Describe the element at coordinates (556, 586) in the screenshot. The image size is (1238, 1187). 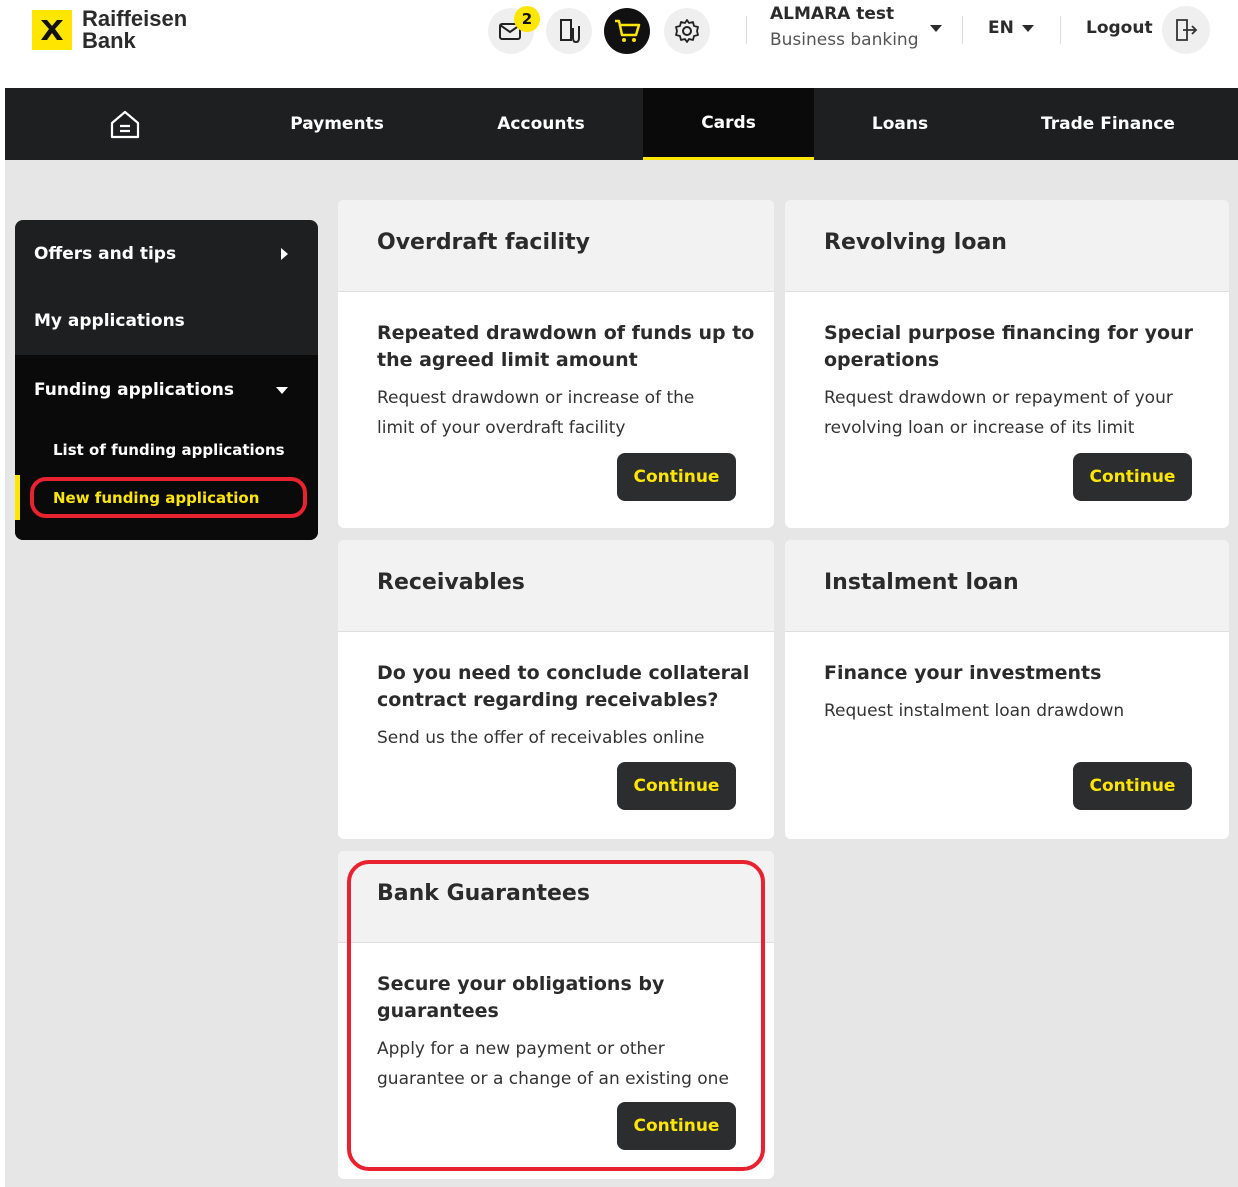
I see `card-title: Receivables` at that location.